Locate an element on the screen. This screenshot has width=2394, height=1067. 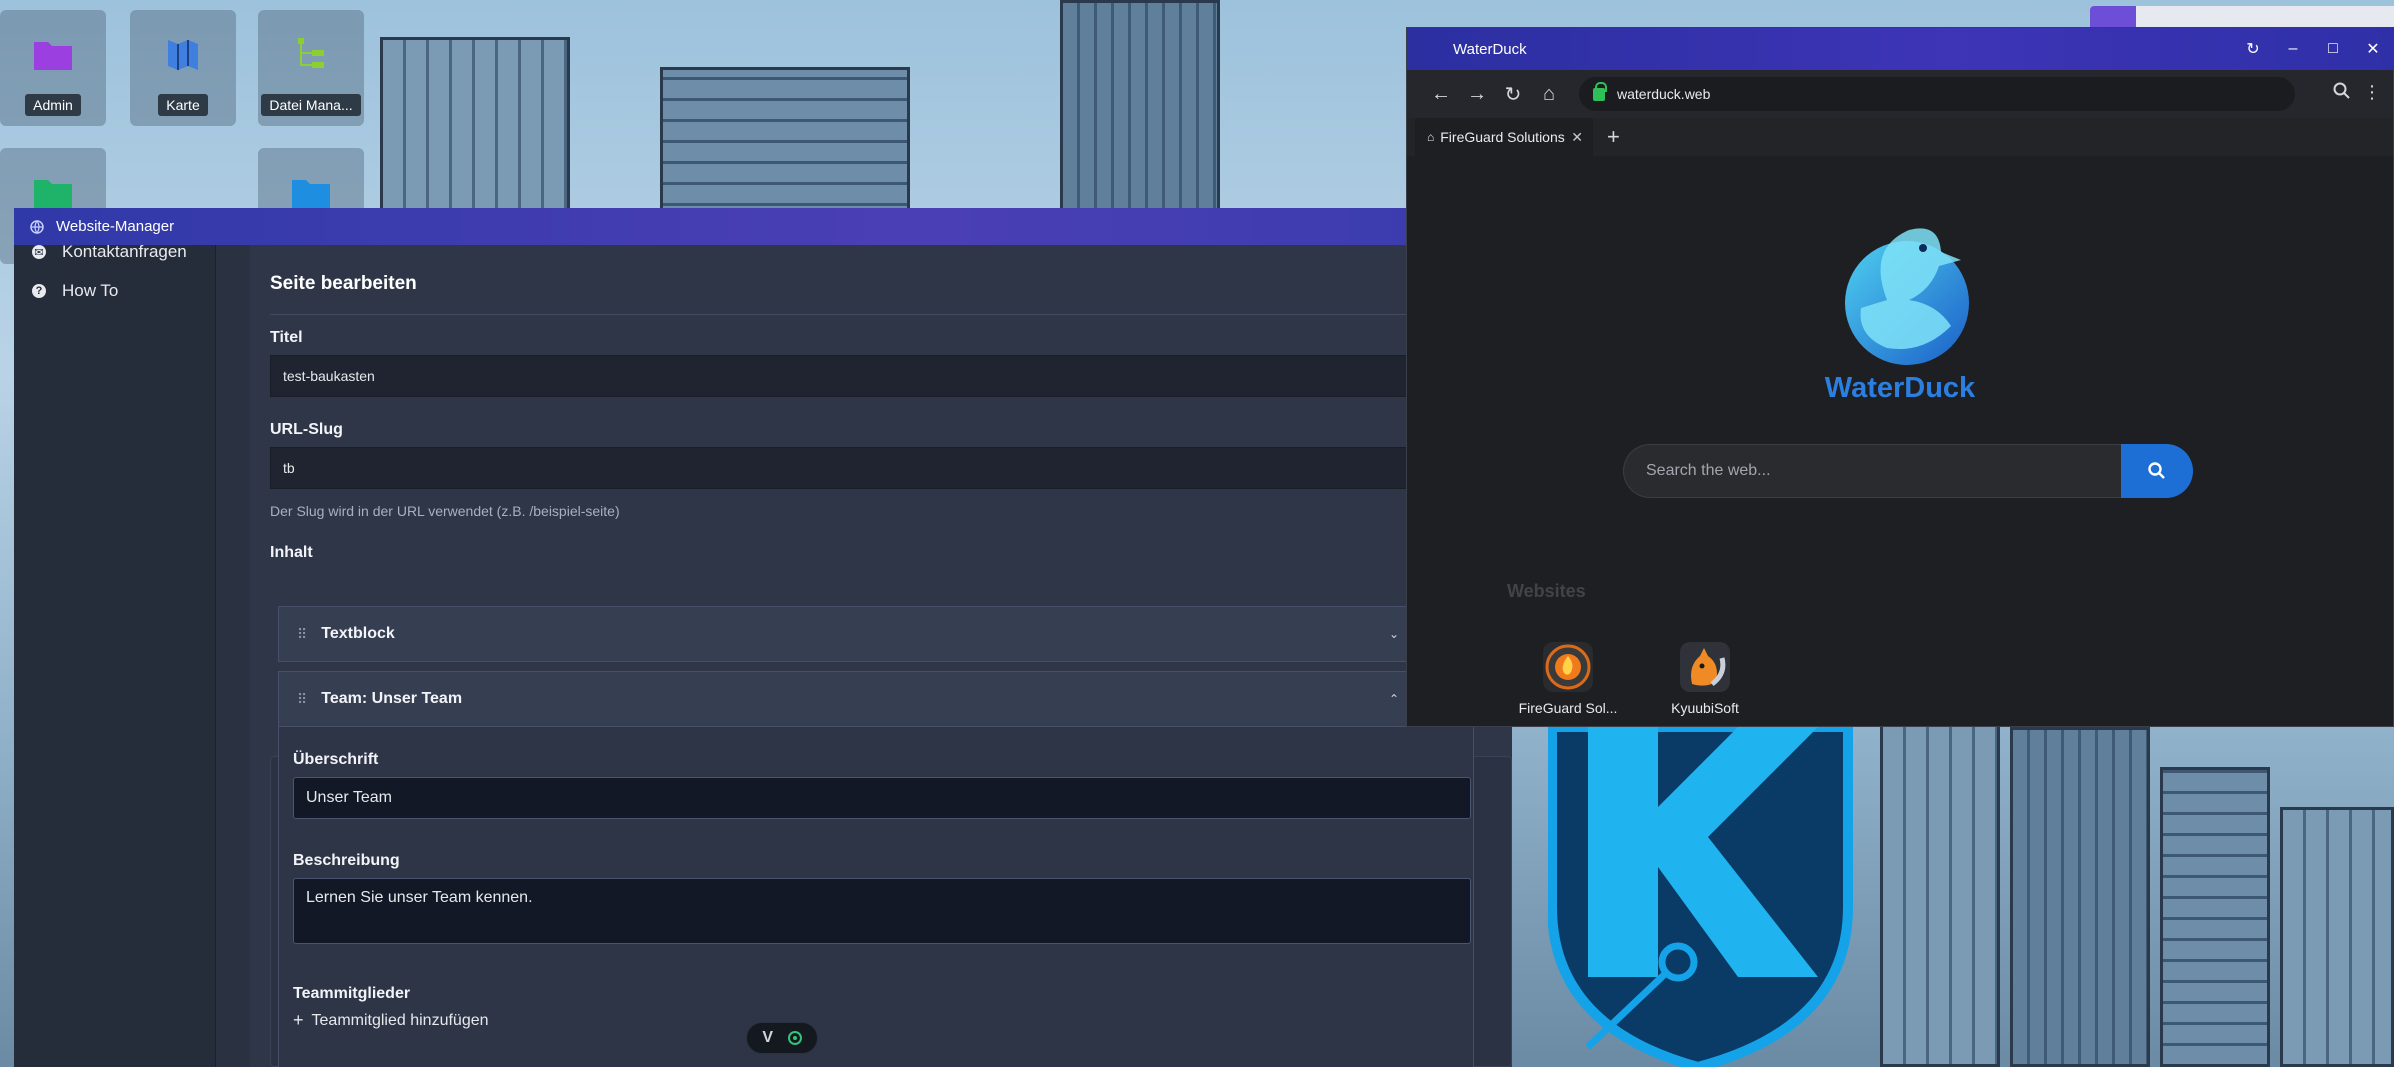
plus-icon: + is located at coordinates (298, 1020).